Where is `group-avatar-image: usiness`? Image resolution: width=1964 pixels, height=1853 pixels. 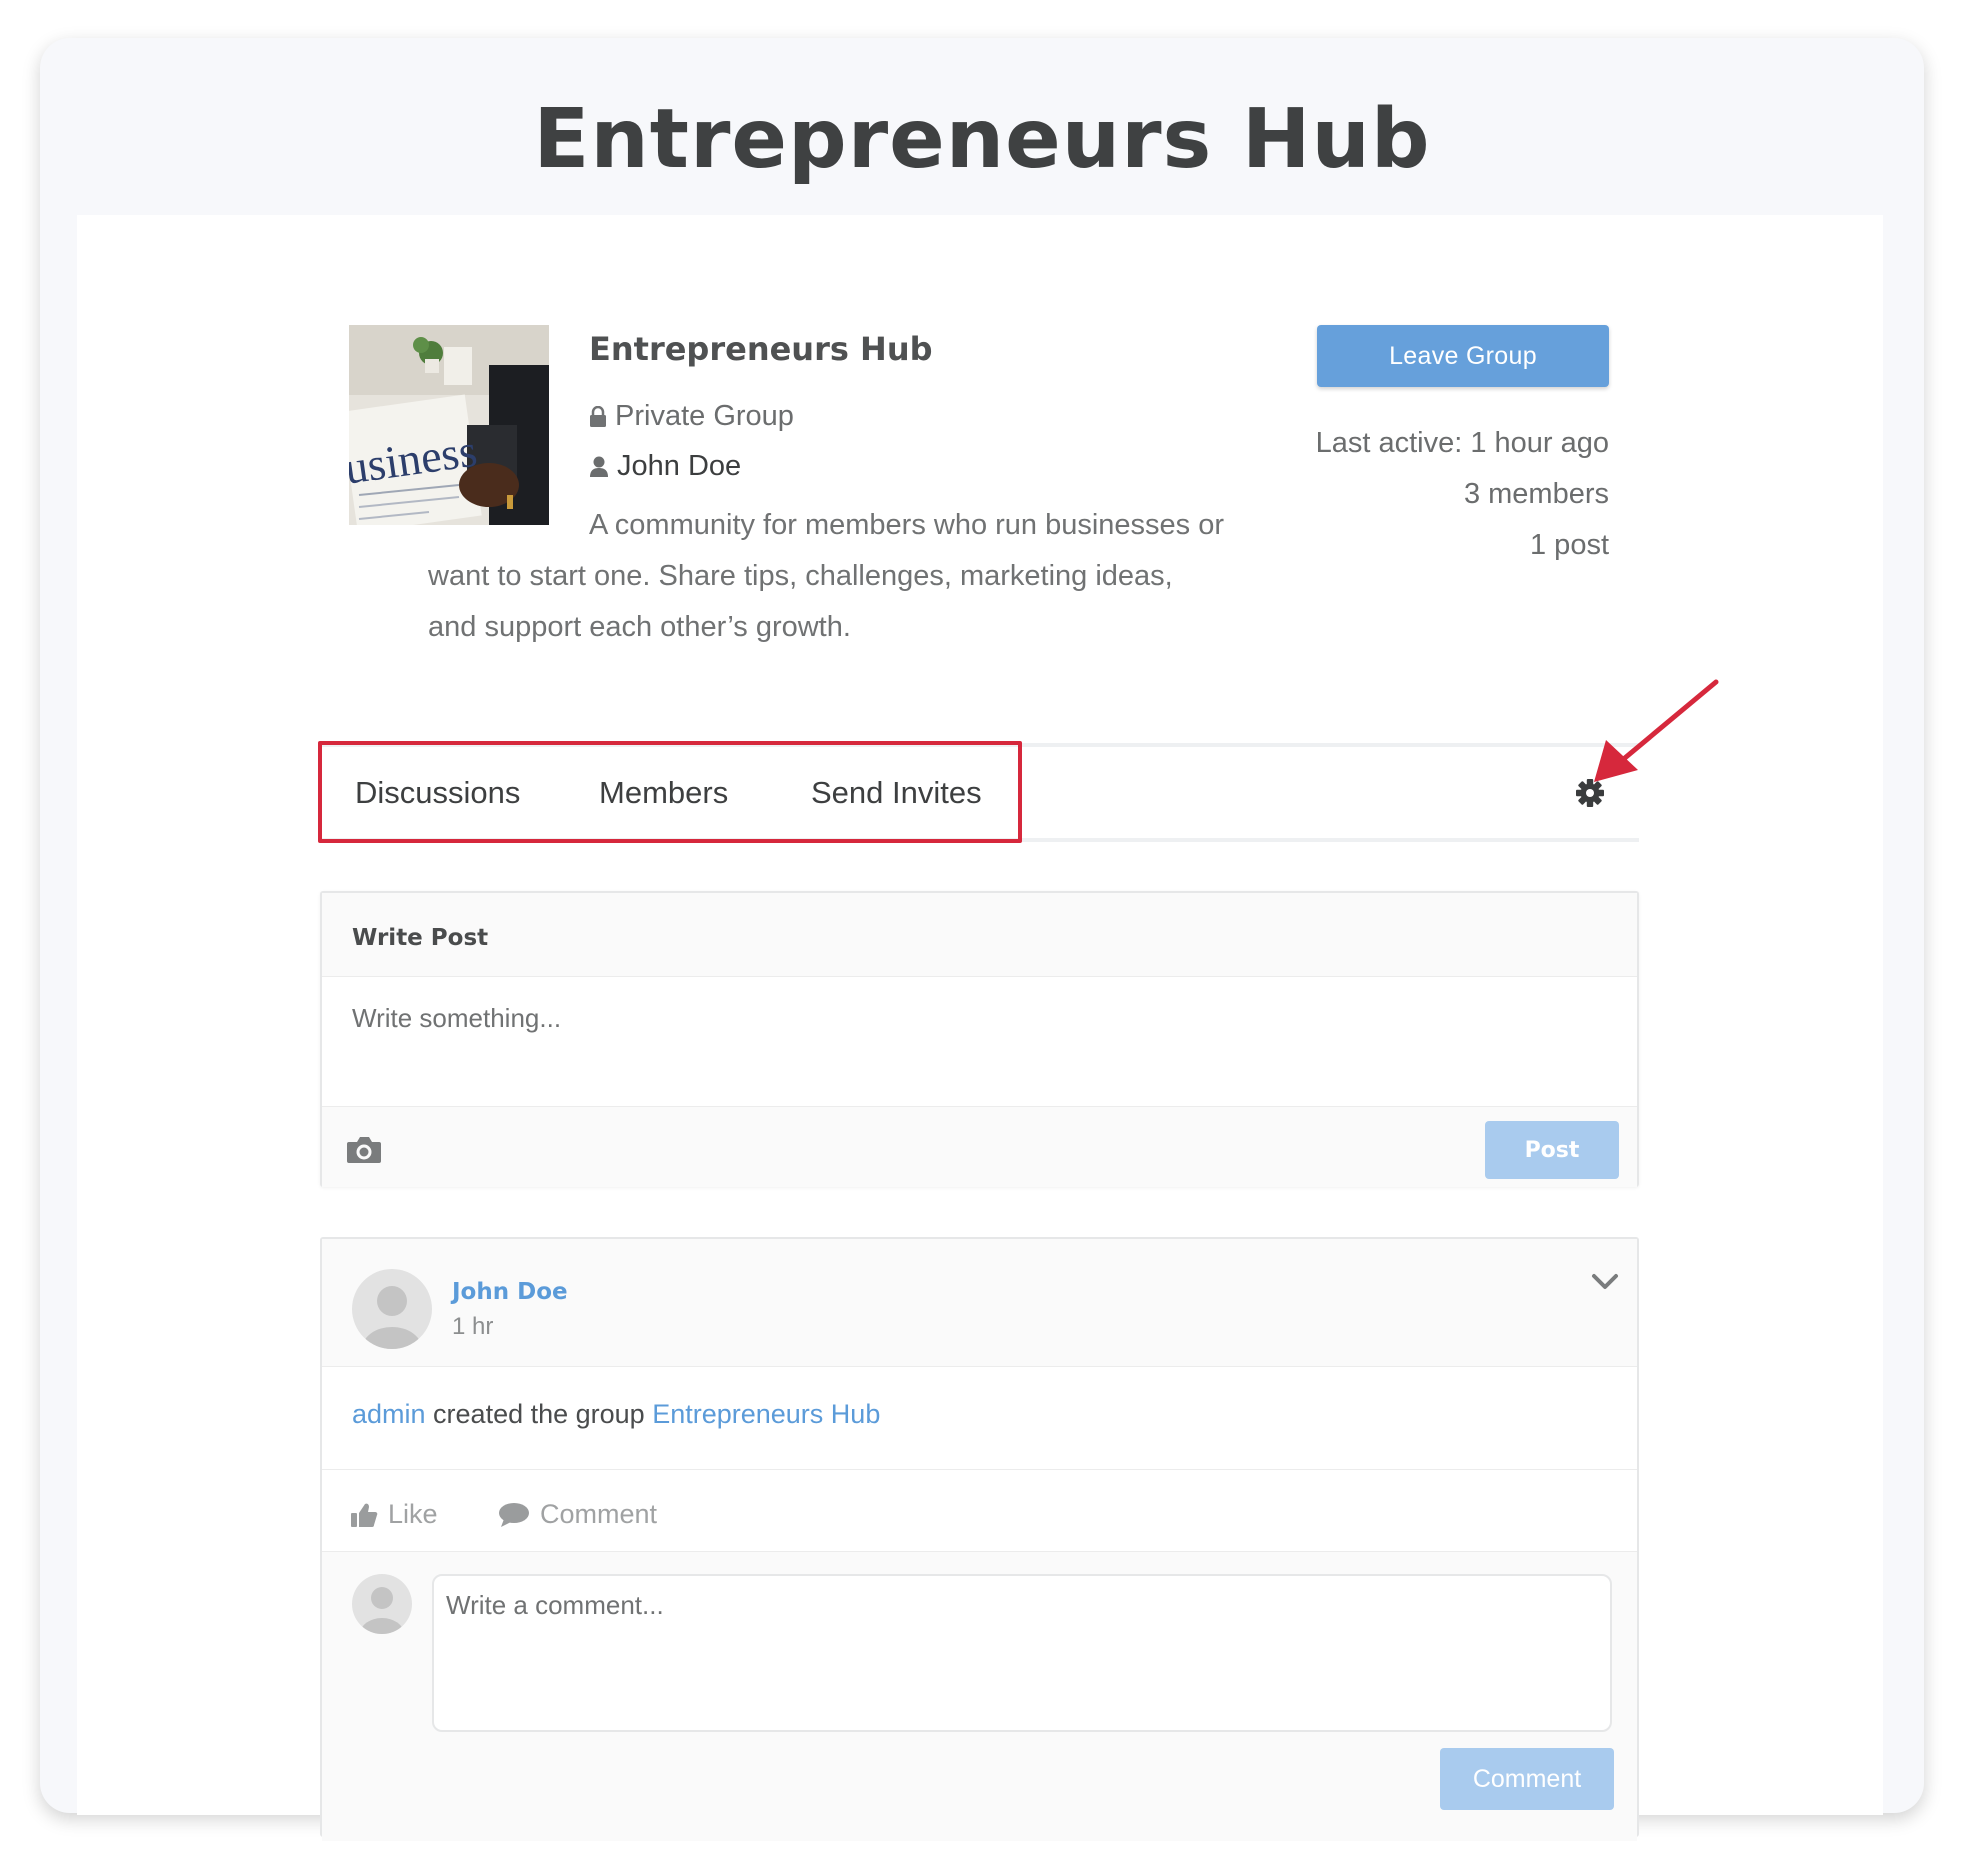
group-avatar-image: usiness is located at coordinates (449, 425).